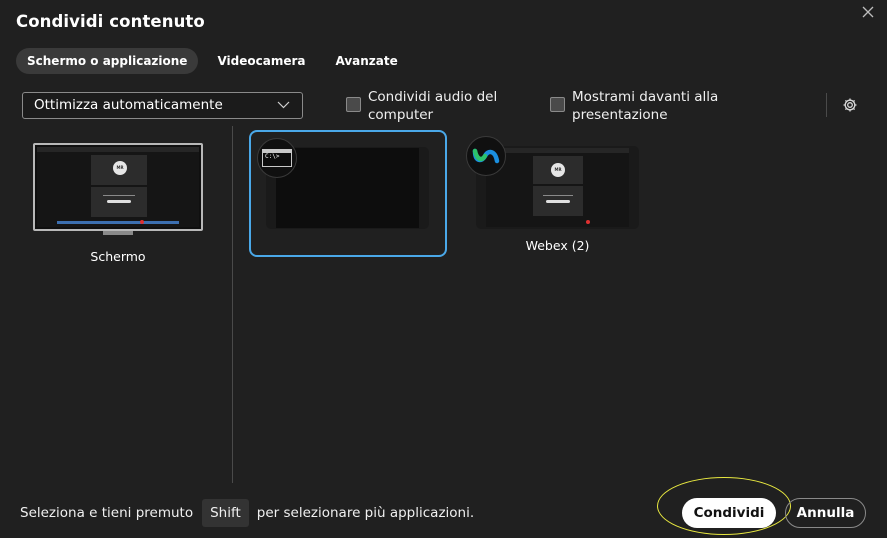 The image size is (887, 538). Describe the element at coordinates (110, 21) in the screenshot. I see `dialog-title: Condividi contenuto` at that location.